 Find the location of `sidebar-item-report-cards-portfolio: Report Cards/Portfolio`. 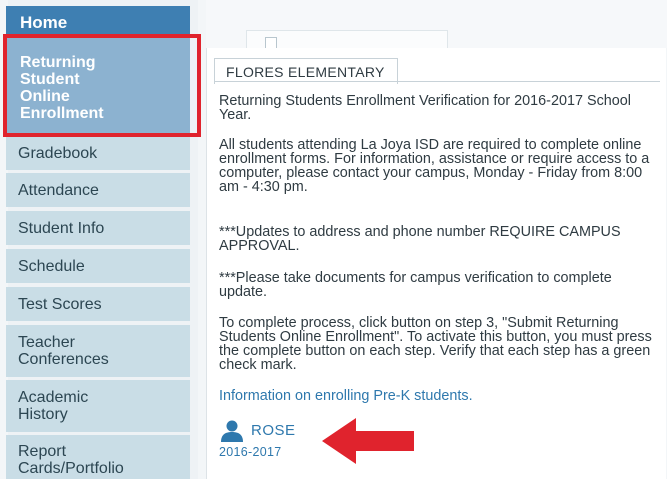

sidebar-item-report-cards-portfolio: Report Cards/Portfolio is located at coordinates (98, 457).